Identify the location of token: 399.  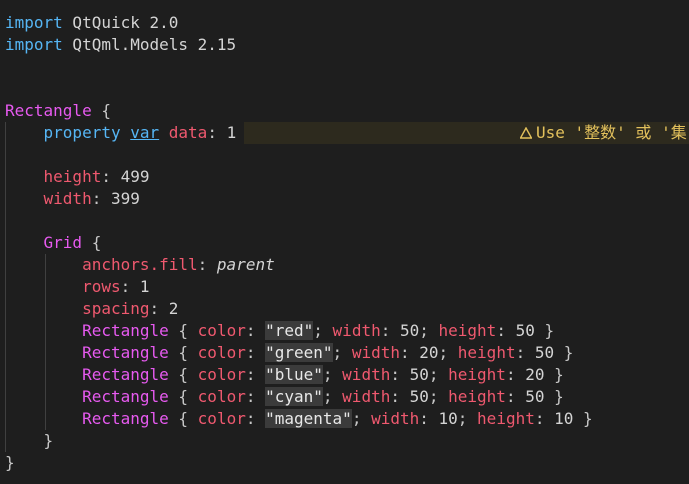
(125, 198).